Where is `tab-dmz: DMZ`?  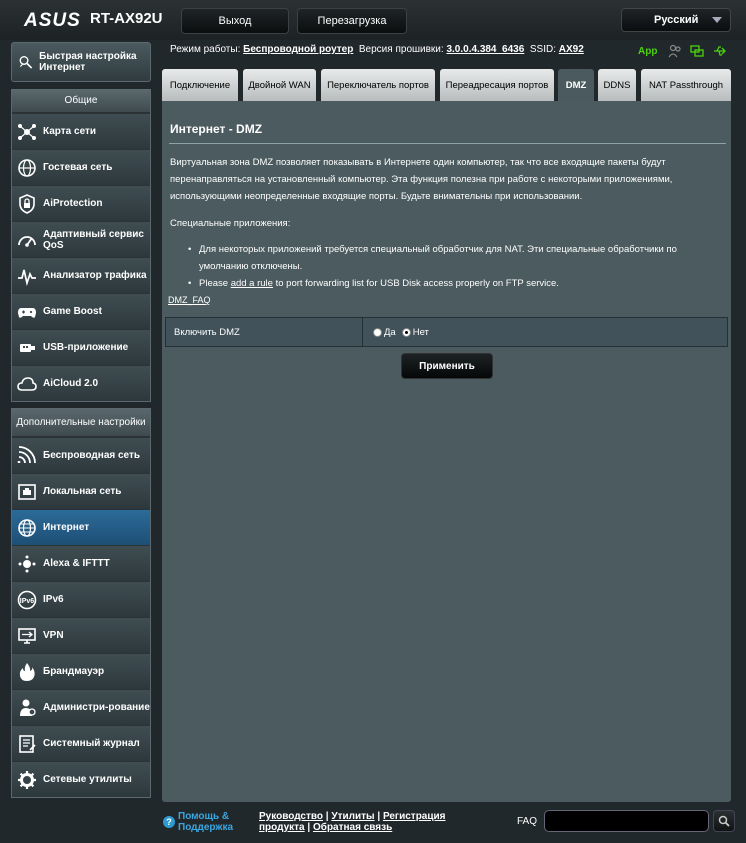 tab-dmz: DMZ is located at coordinates (576, 85).